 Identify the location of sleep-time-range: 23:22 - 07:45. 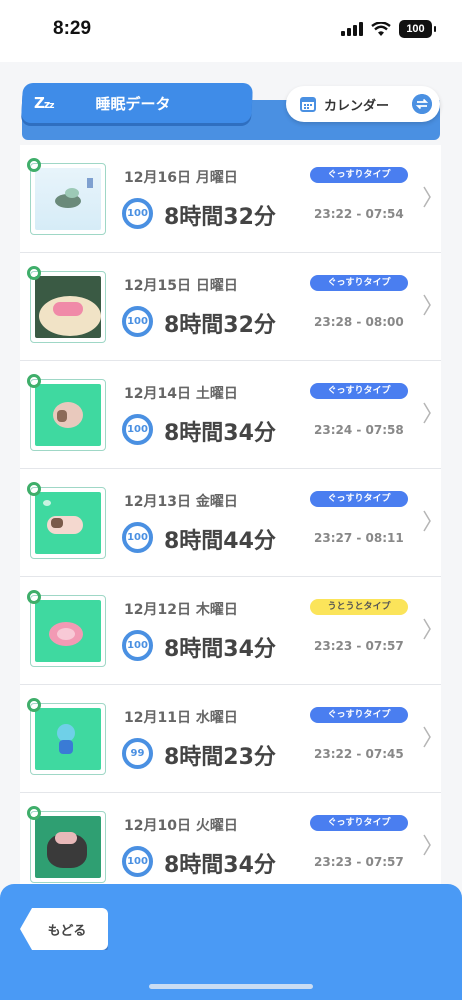
(359, 754).